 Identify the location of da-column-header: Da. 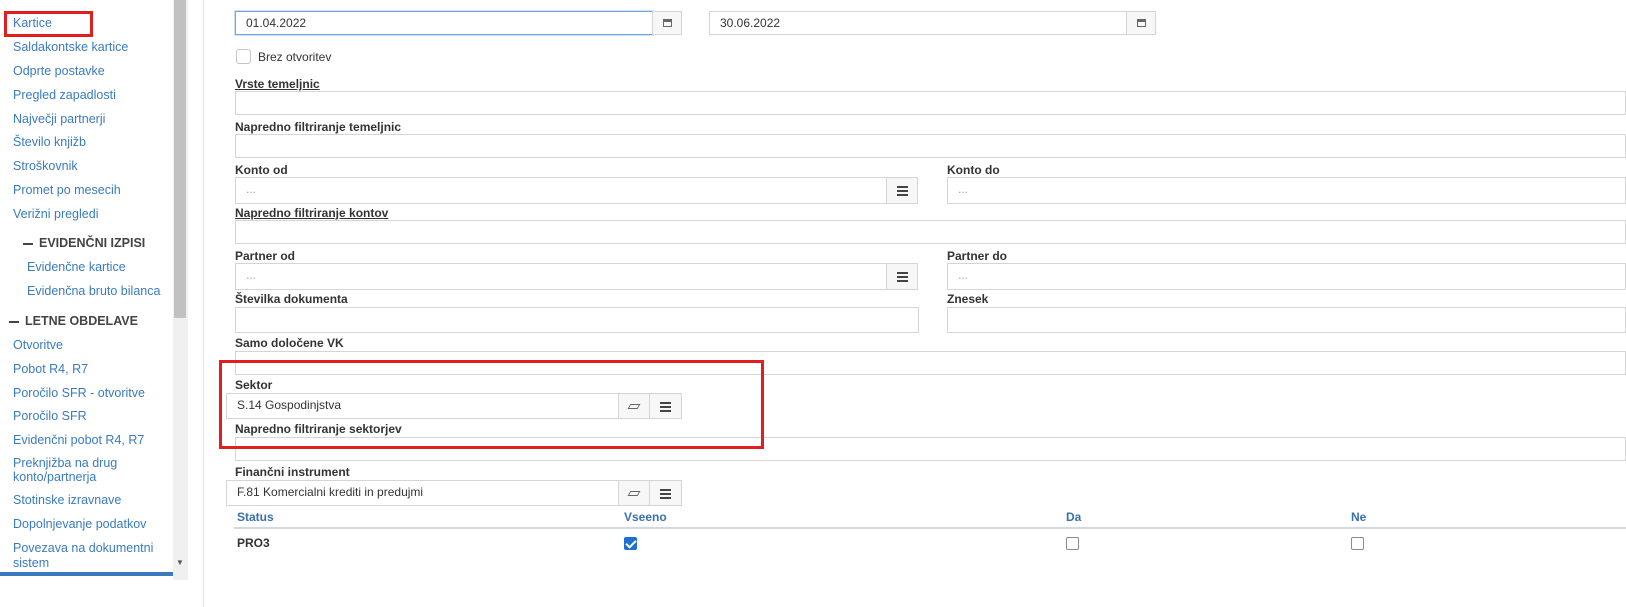
(1074, 517).